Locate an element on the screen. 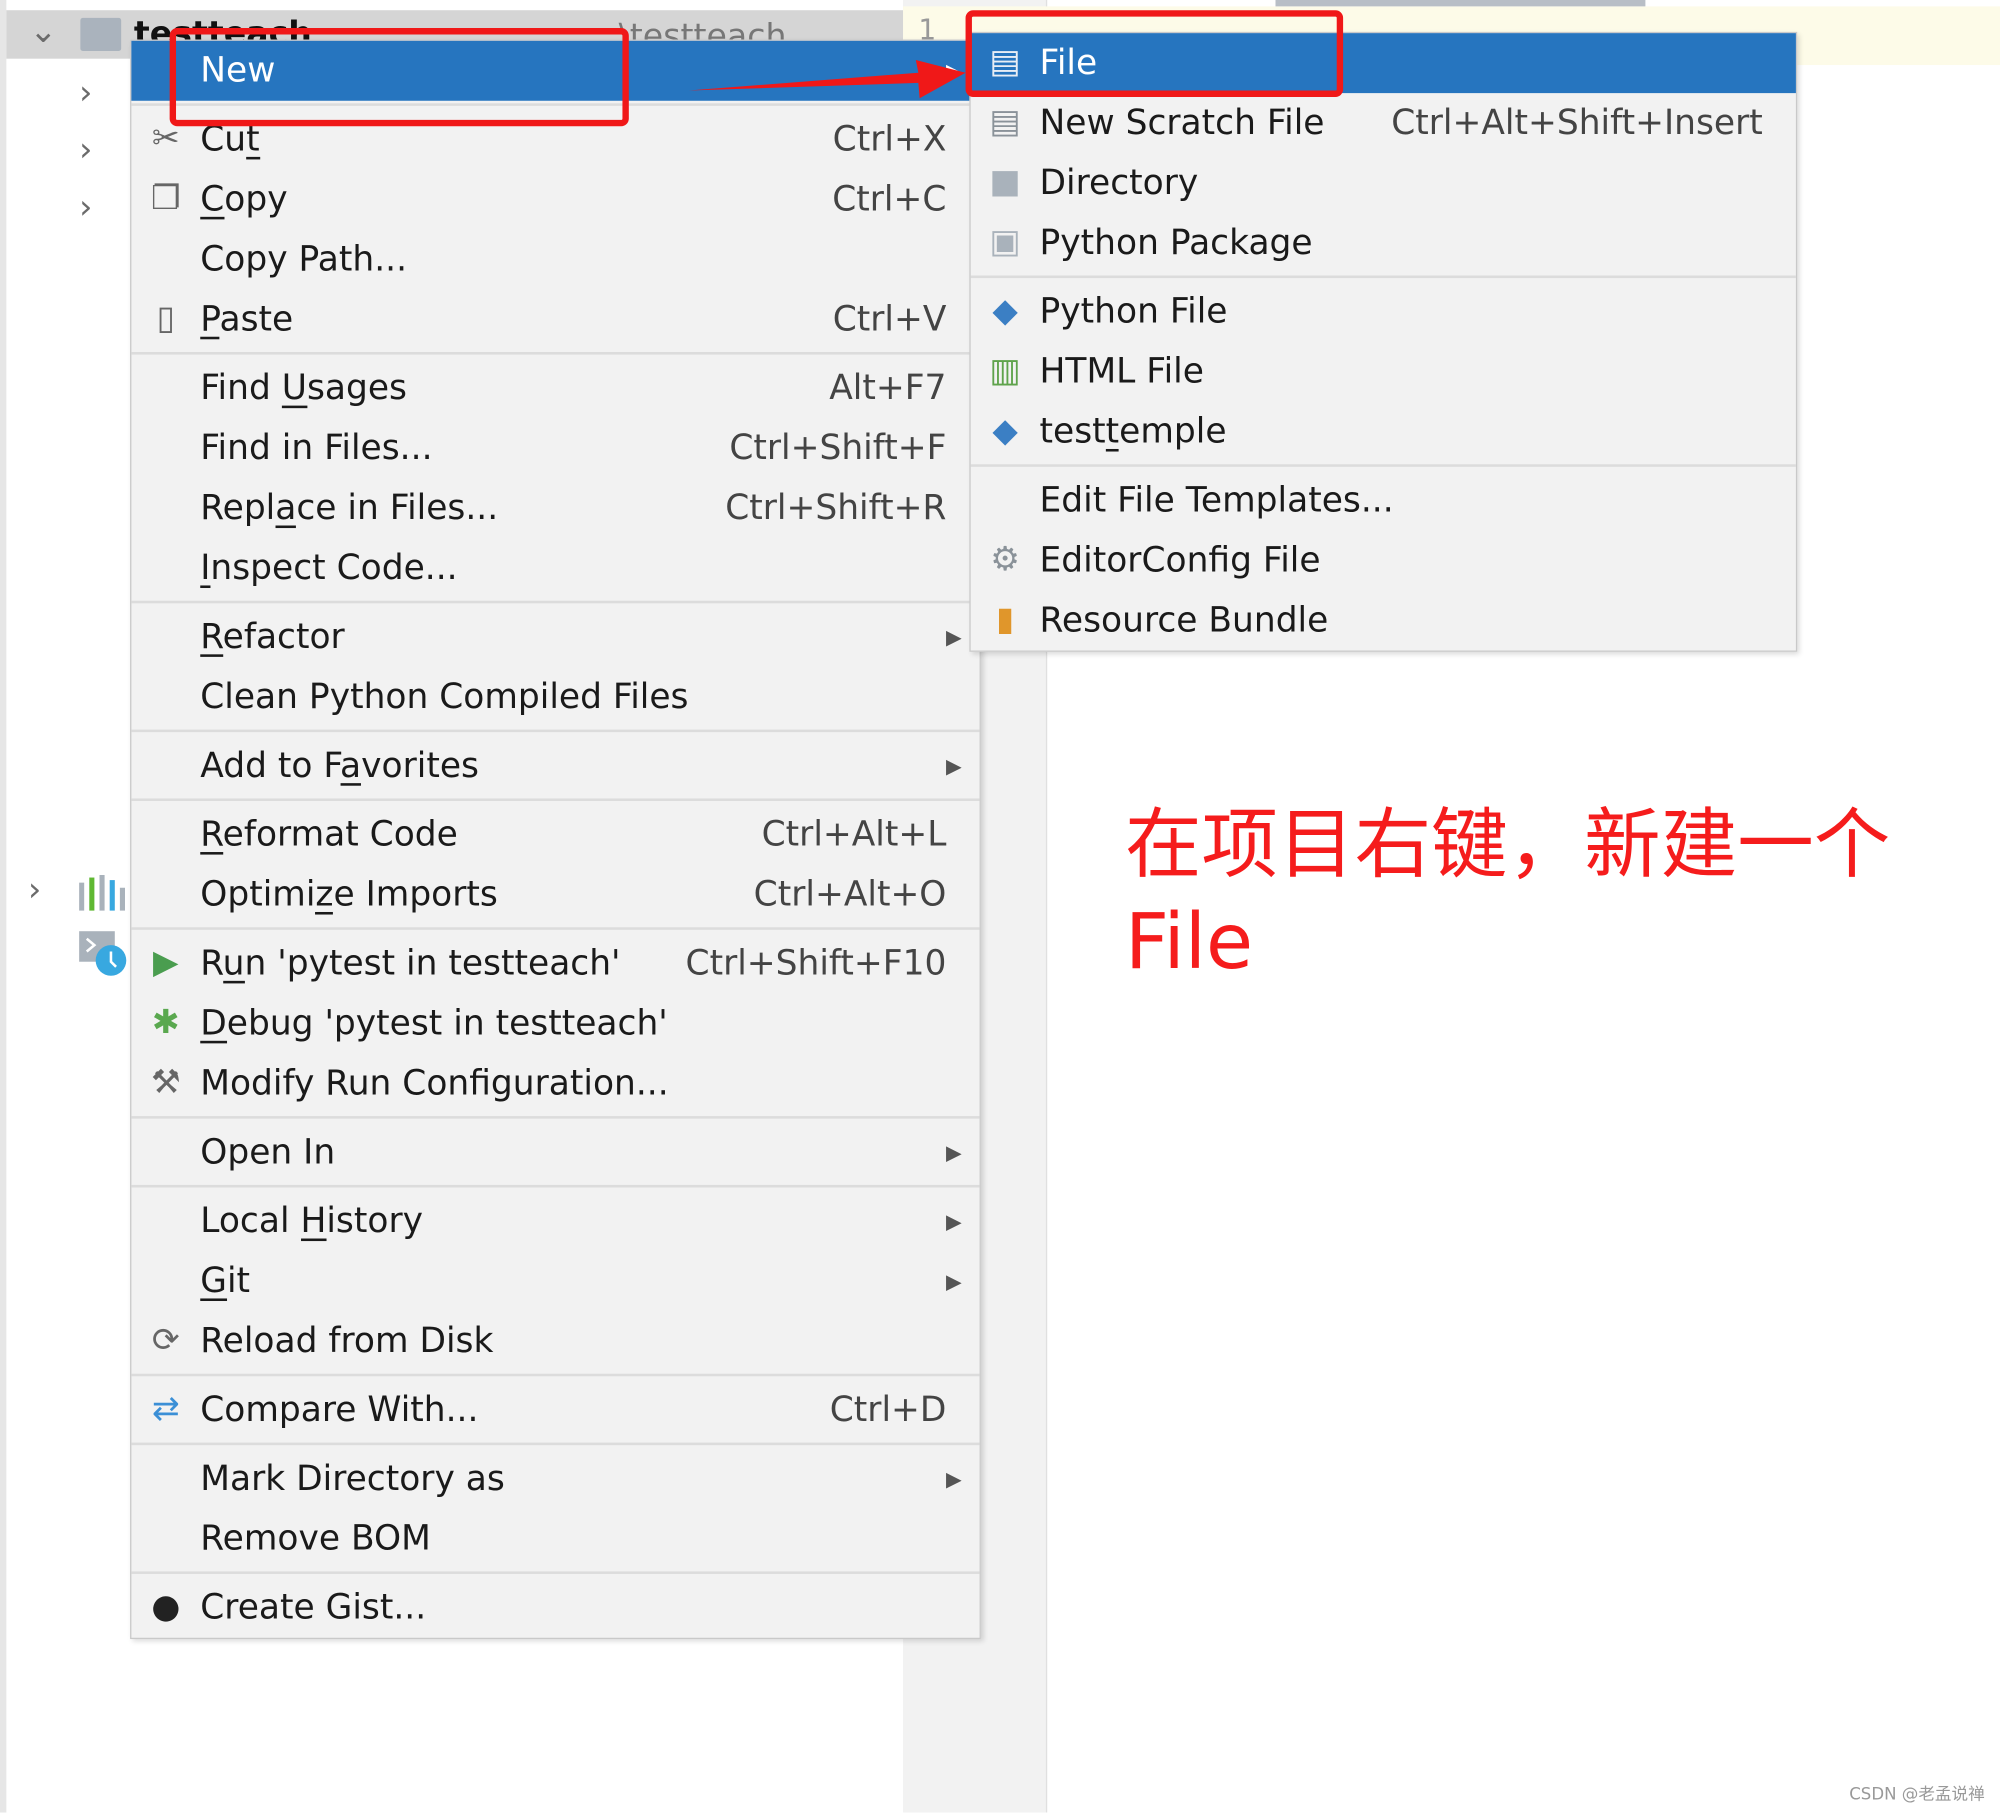  menu-item-open-in: Open In ▶ is located at coordinates (555, 1152).